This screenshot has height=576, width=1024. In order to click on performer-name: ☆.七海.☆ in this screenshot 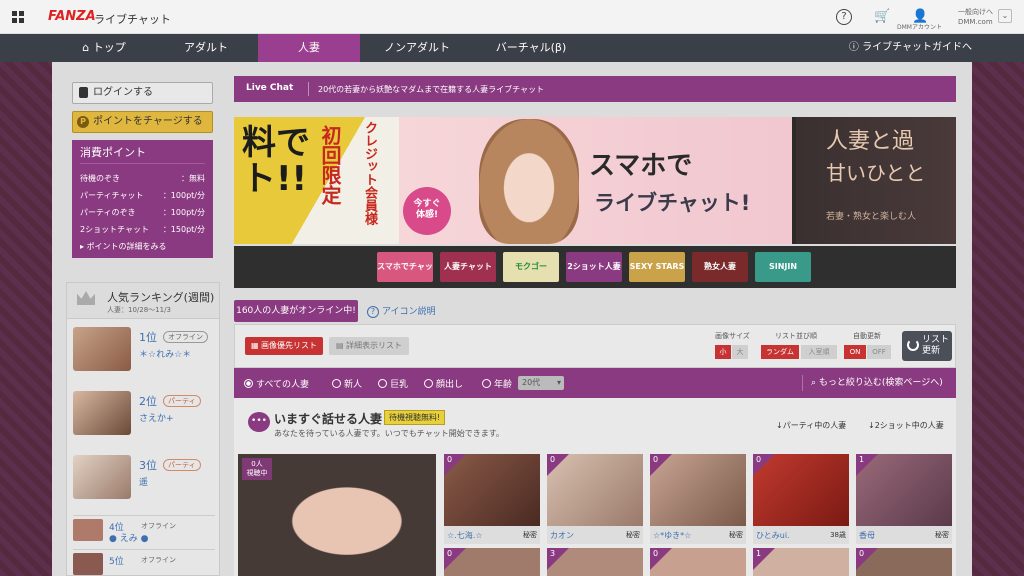, I will do `click(464, 535)`.